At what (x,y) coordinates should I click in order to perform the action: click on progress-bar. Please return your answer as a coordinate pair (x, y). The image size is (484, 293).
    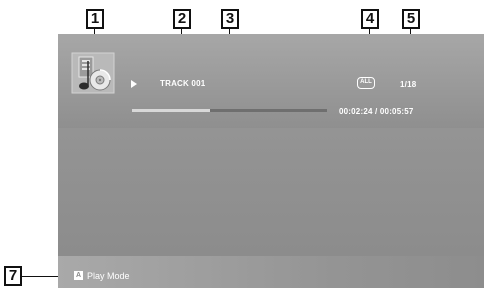
    Looking at the image, I should click on (229, 110).